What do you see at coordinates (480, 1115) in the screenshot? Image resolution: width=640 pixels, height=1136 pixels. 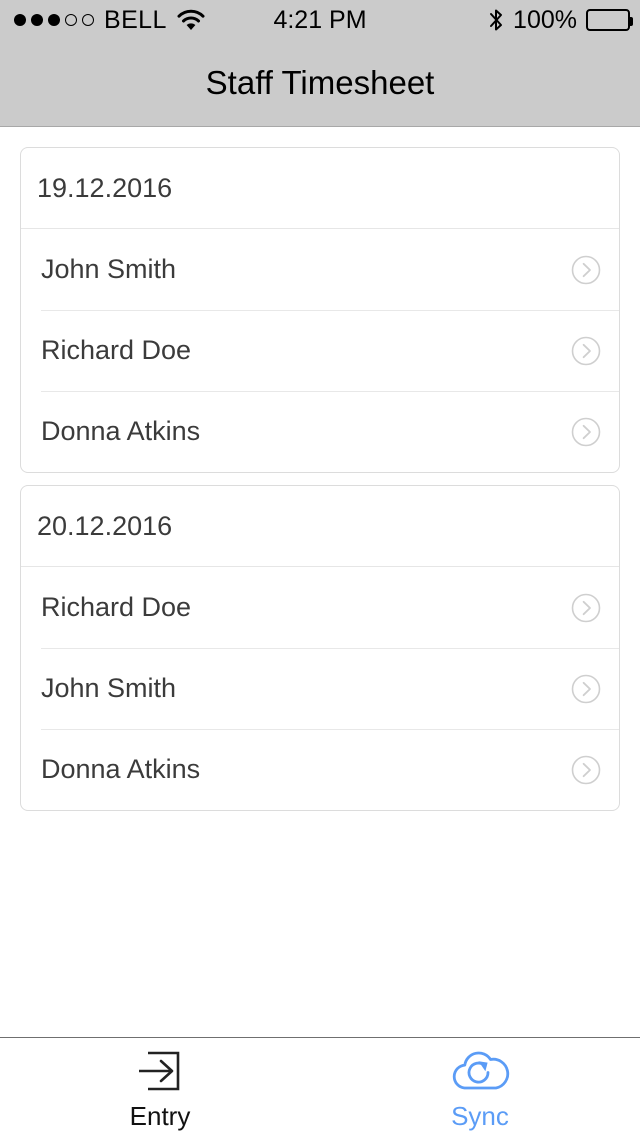 I see `tab-sync-label: Sync` at bounding box center [480, 1115].